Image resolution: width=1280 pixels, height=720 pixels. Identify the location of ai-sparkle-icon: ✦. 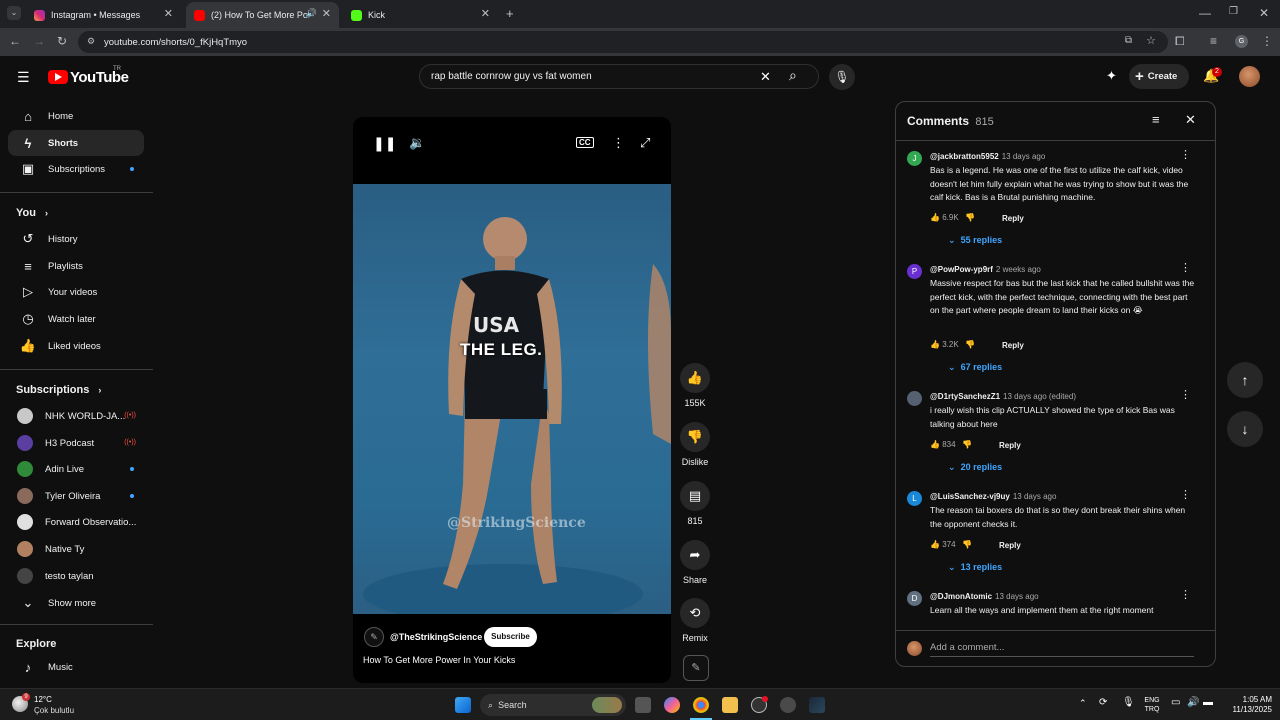
(1111, 76).